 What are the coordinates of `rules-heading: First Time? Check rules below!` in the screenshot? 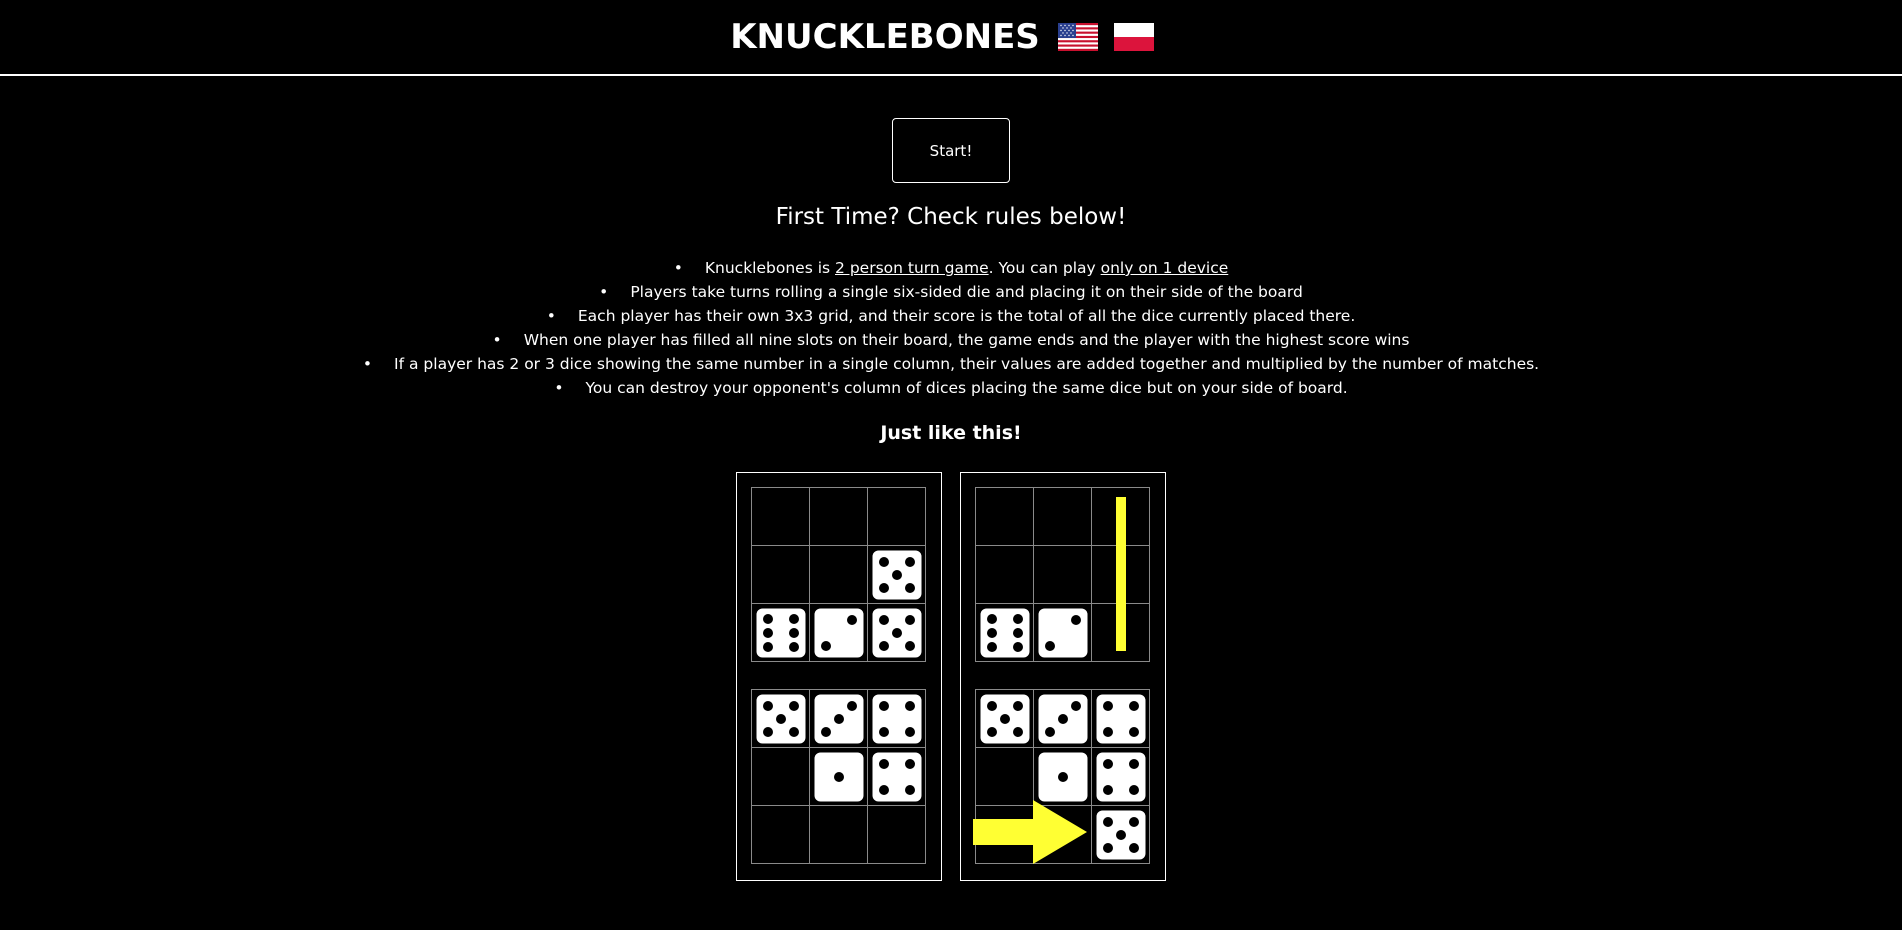 It's located at (951, 217).